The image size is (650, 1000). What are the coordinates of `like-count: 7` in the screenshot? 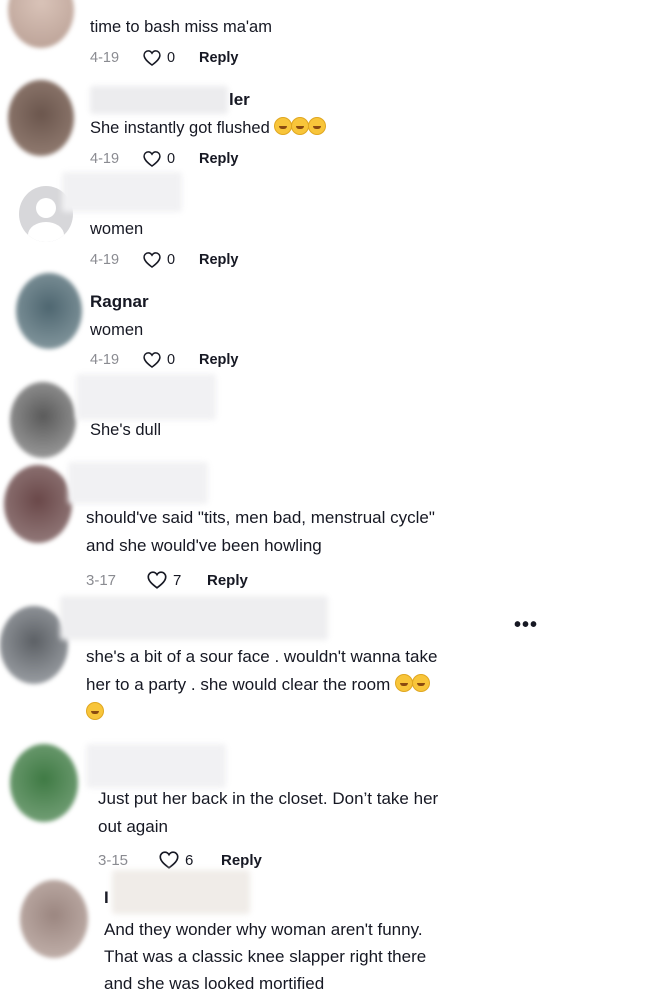 It's located at (177, 580).